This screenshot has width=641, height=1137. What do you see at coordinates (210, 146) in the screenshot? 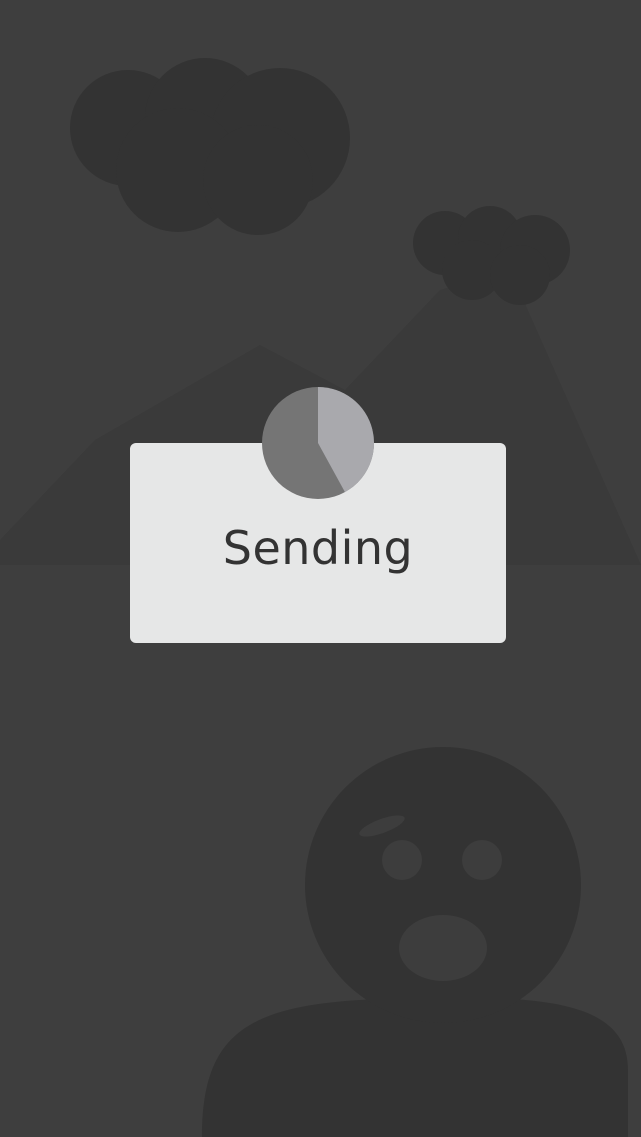
I see `cloud-large-icon` at bounding box center [210, 146].